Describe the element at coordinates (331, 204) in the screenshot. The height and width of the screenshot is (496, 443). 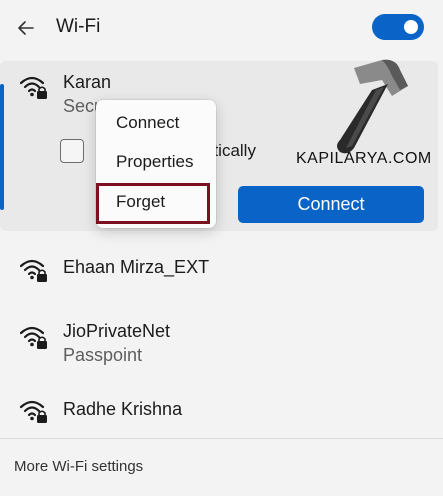
I see `connect-button: Connect` at that location.